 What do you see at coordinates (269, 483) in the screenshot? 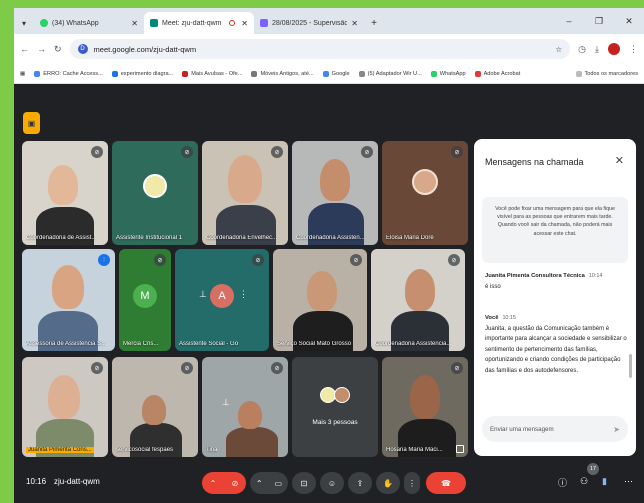
I see `camera-button: ⌃ ▭` at bounding box center [269, 483].